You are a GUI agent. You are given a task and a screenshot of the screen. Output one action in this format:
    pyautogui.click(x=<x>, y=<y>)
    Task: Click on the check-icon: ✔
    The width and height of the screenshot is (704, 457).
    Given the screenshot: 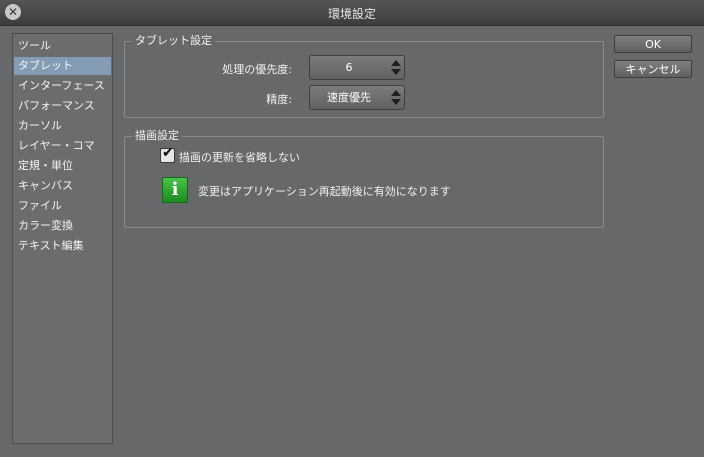 What is the action you would take?
    pyautogui.click(x=168, y=153)
    